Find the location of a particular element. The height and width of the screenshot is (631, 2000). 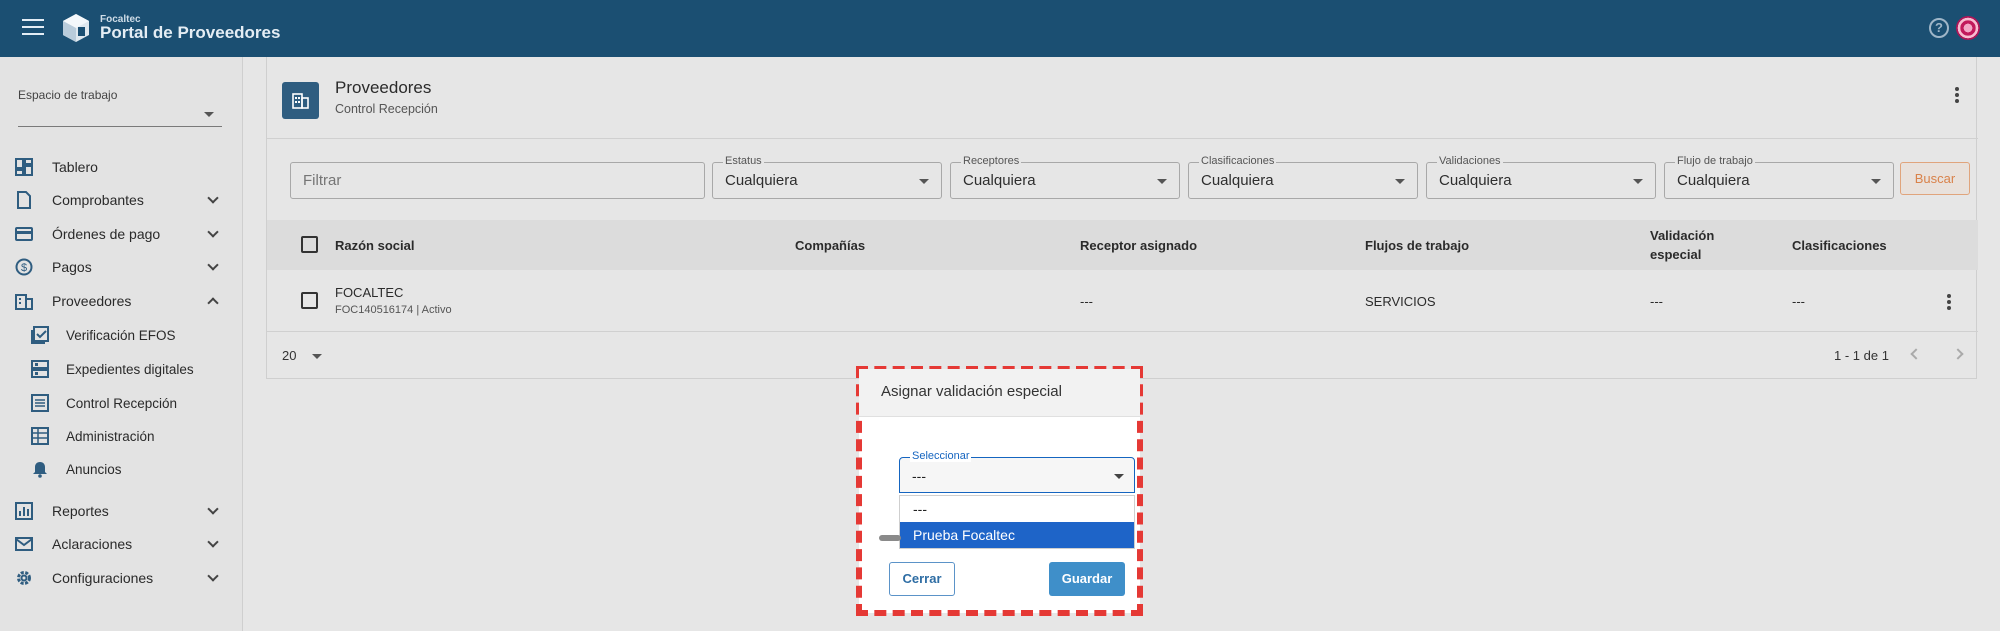

chevron-right-icon is located at coordinates (1958, 354).